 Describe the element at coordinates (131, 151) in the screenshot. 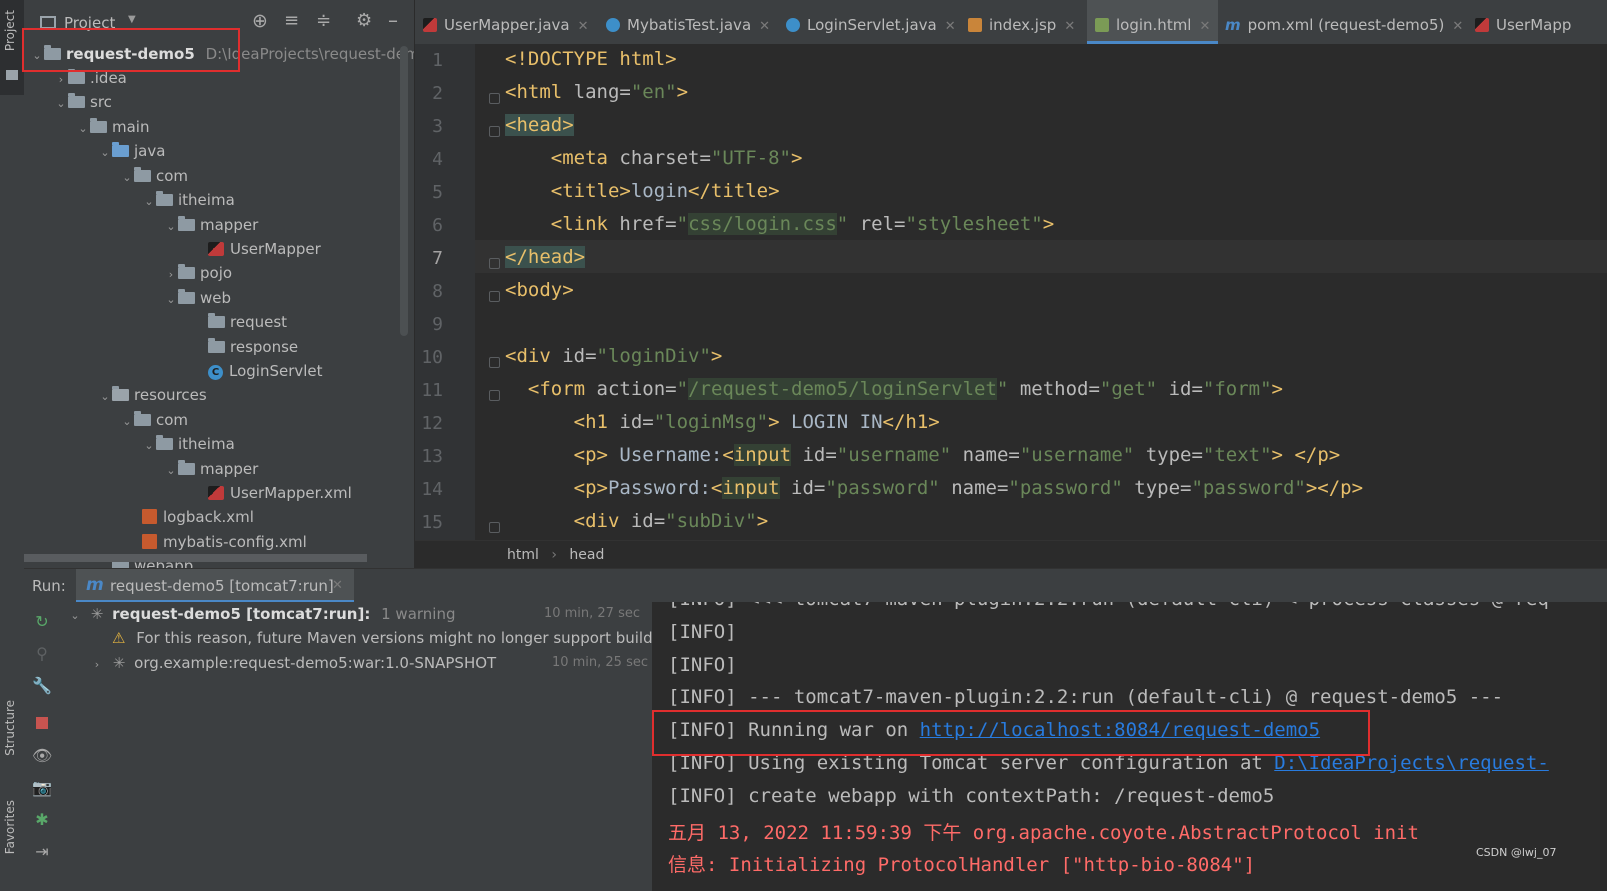

I see `tree-item-java: ⌄ java` at that location.